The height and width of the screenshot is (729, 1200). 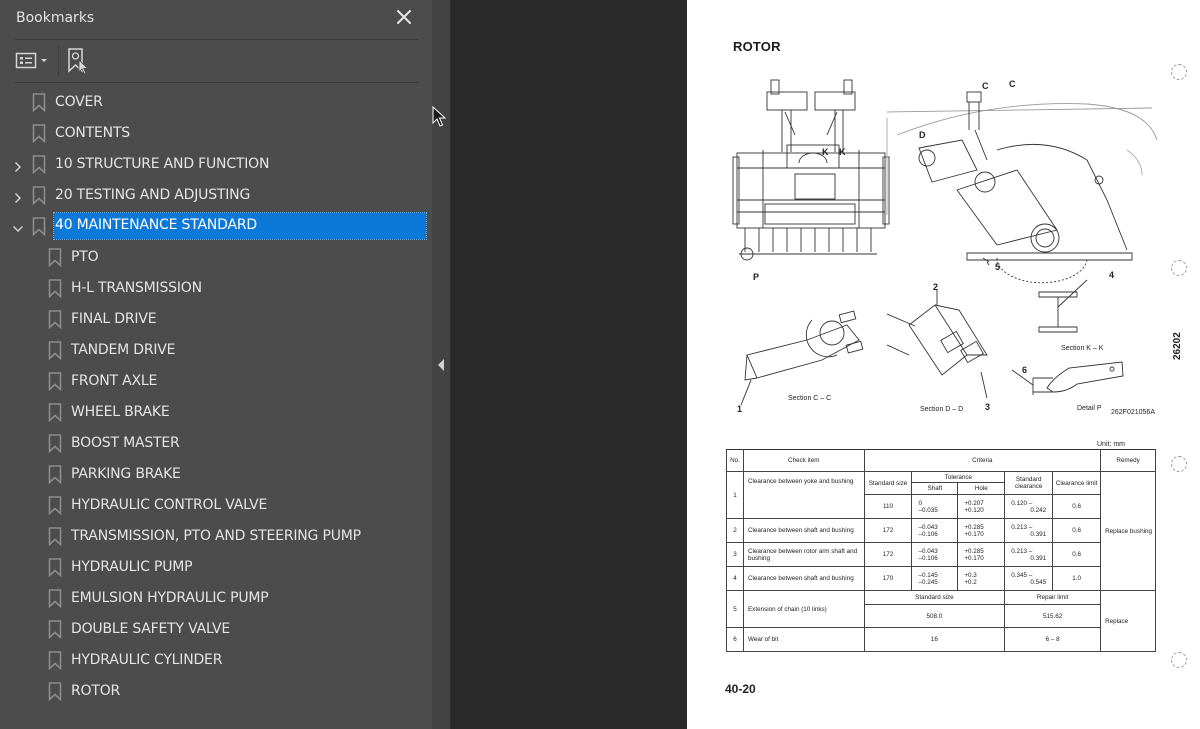 I want to click on table-row: 6 Wear of bit 16 6 – 8, so click(x=941, y=639).